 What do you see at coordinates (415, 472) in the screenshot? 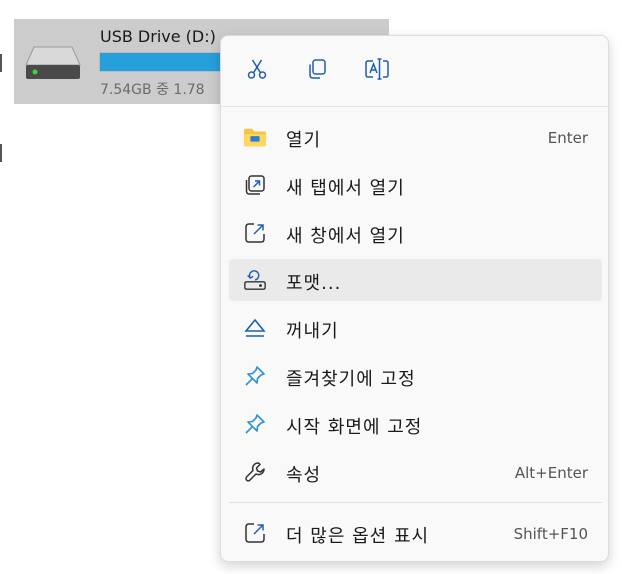
I see `menu-item-properties: 속성 Alt+Enter` at bounding box center [415, 472].